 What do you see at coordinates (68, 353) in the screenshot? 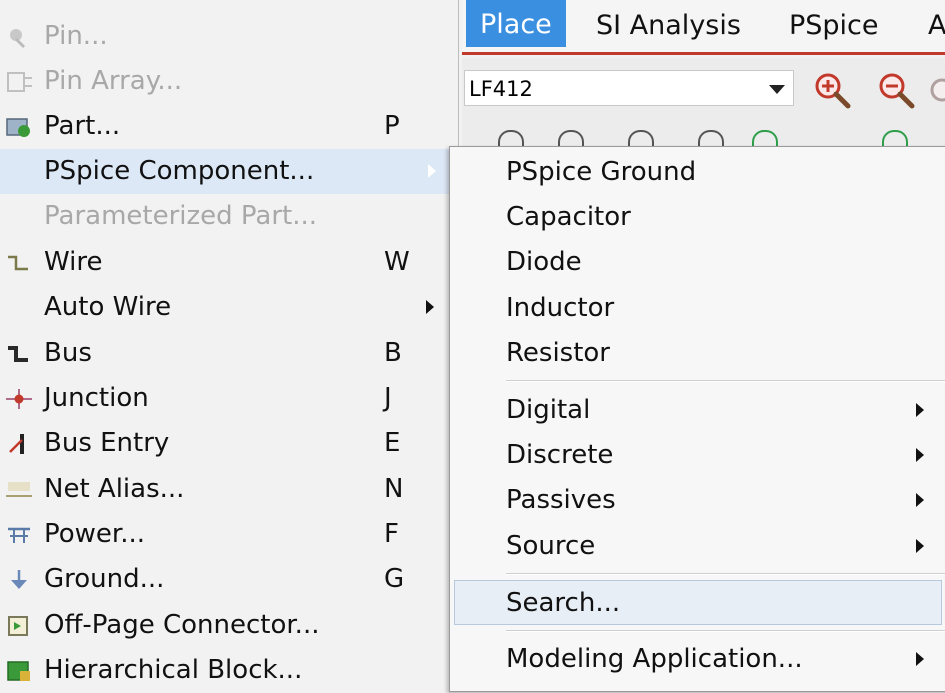
I see `menu-item-bus-label: Bus` at bounding box center [68, 353].